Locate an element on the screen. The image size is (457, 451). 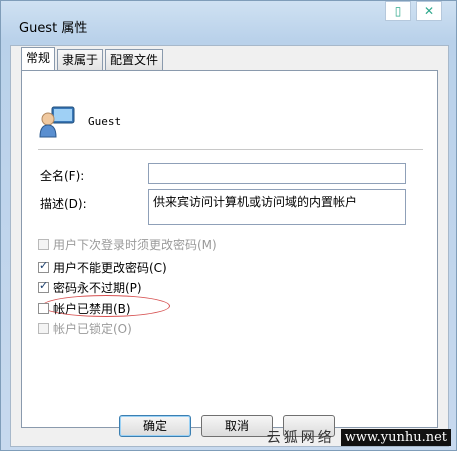
account-locked-checkbox: 帐户已锁定(O) is located at coordinates (85, 328).